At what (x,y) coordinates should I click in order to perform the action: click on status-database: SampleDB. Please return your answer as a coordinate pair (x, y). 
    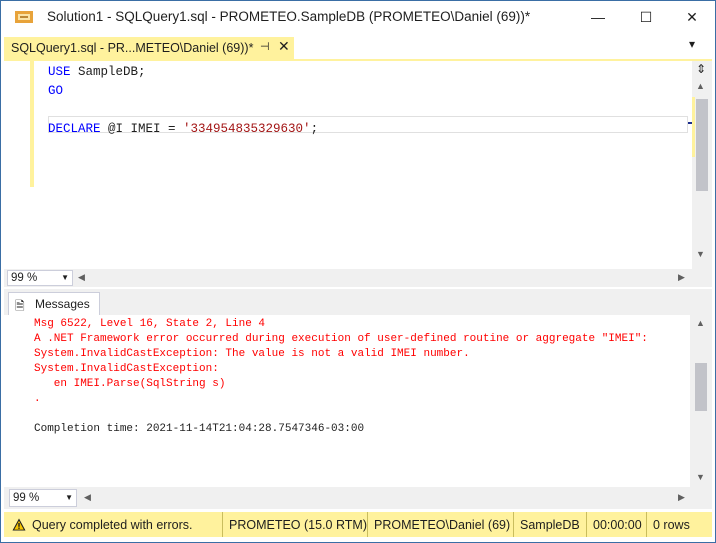
    Looking at the image, I should click on (549, 524).